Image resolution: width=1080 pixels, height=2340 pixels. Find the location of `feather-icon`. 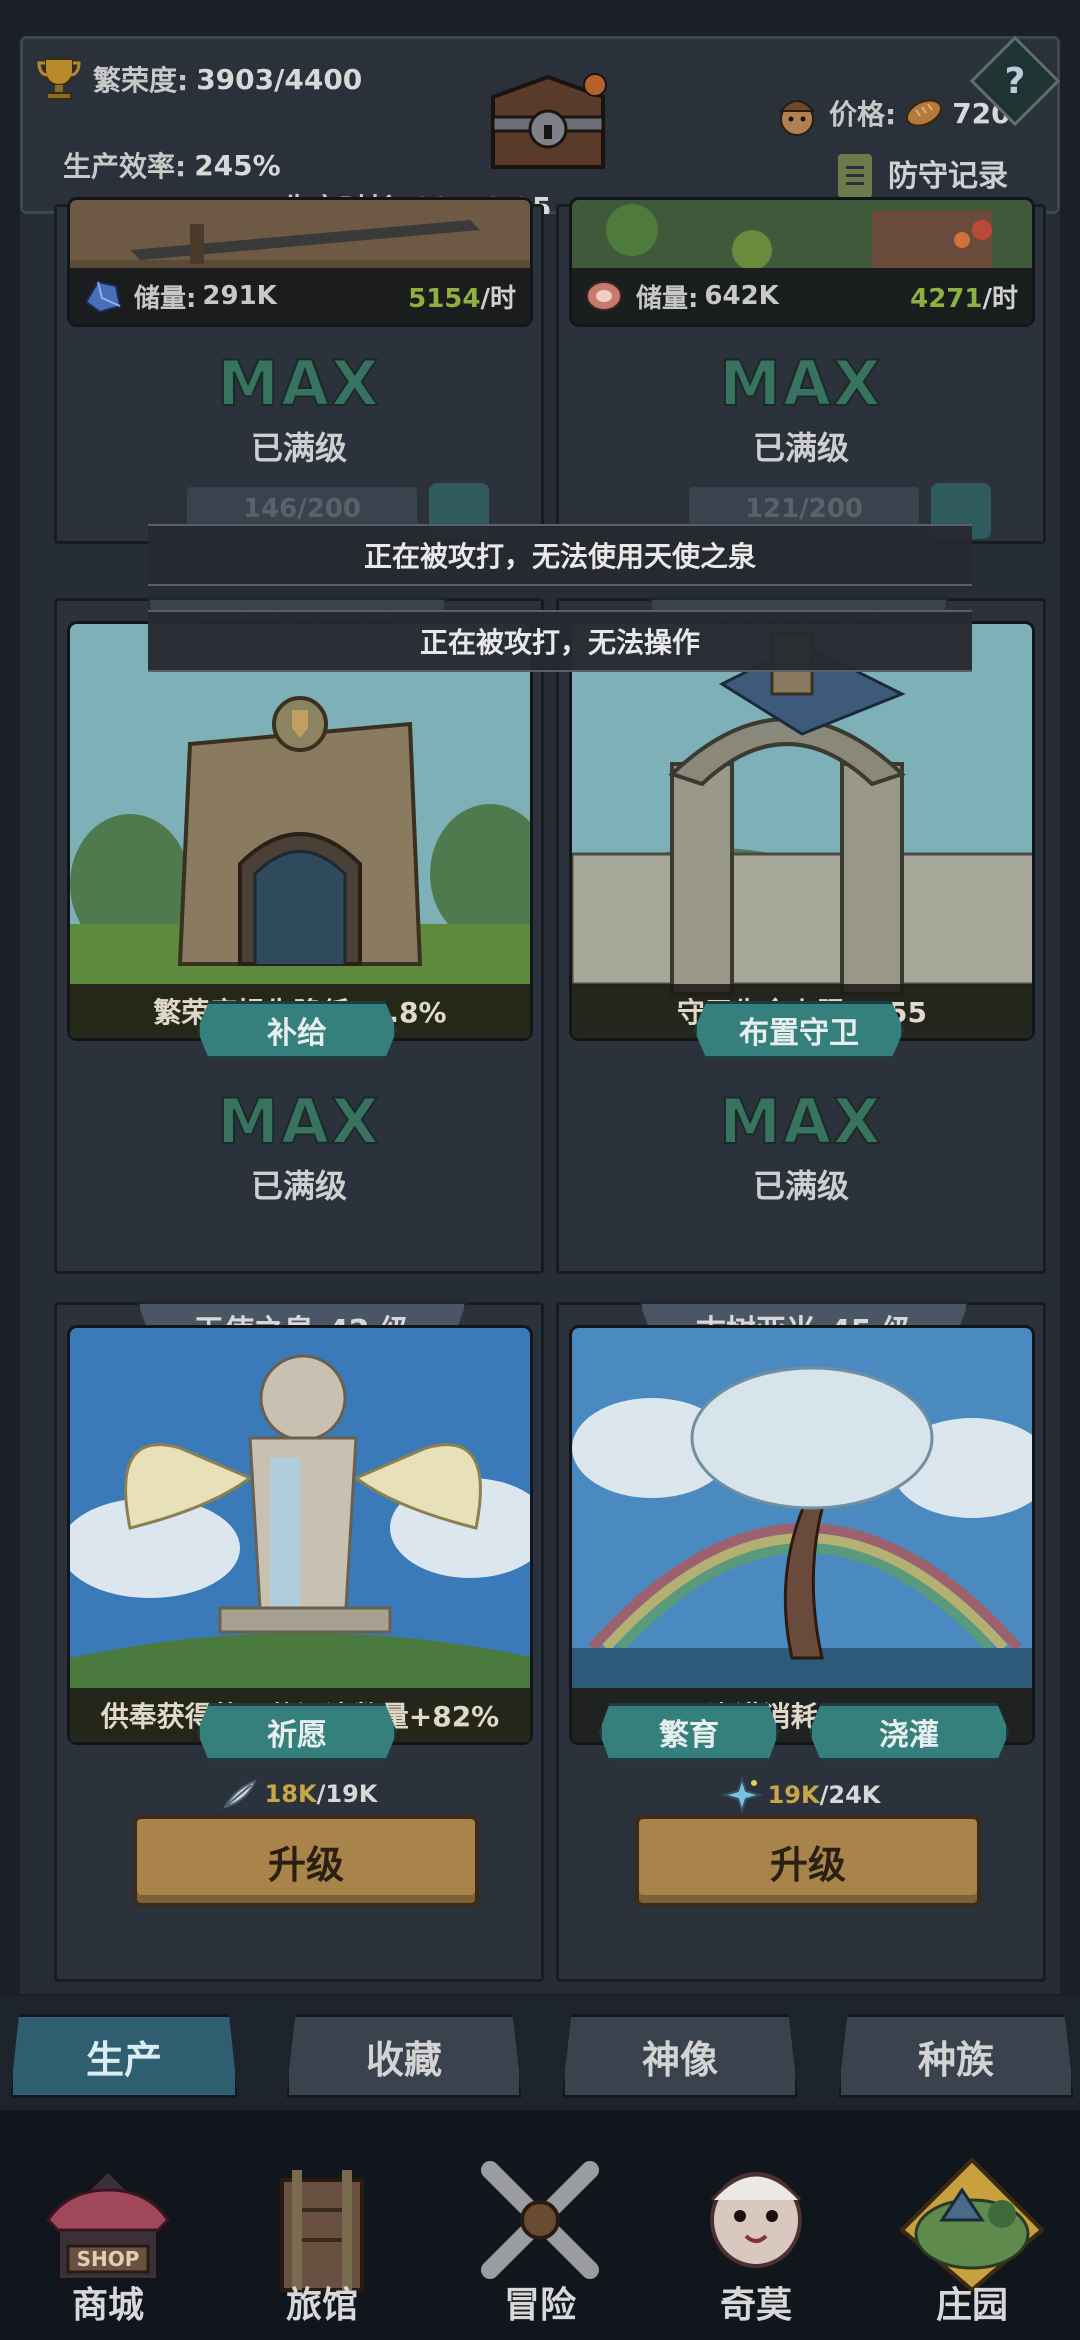

feather-icon is located at coordinates (239, 1794).